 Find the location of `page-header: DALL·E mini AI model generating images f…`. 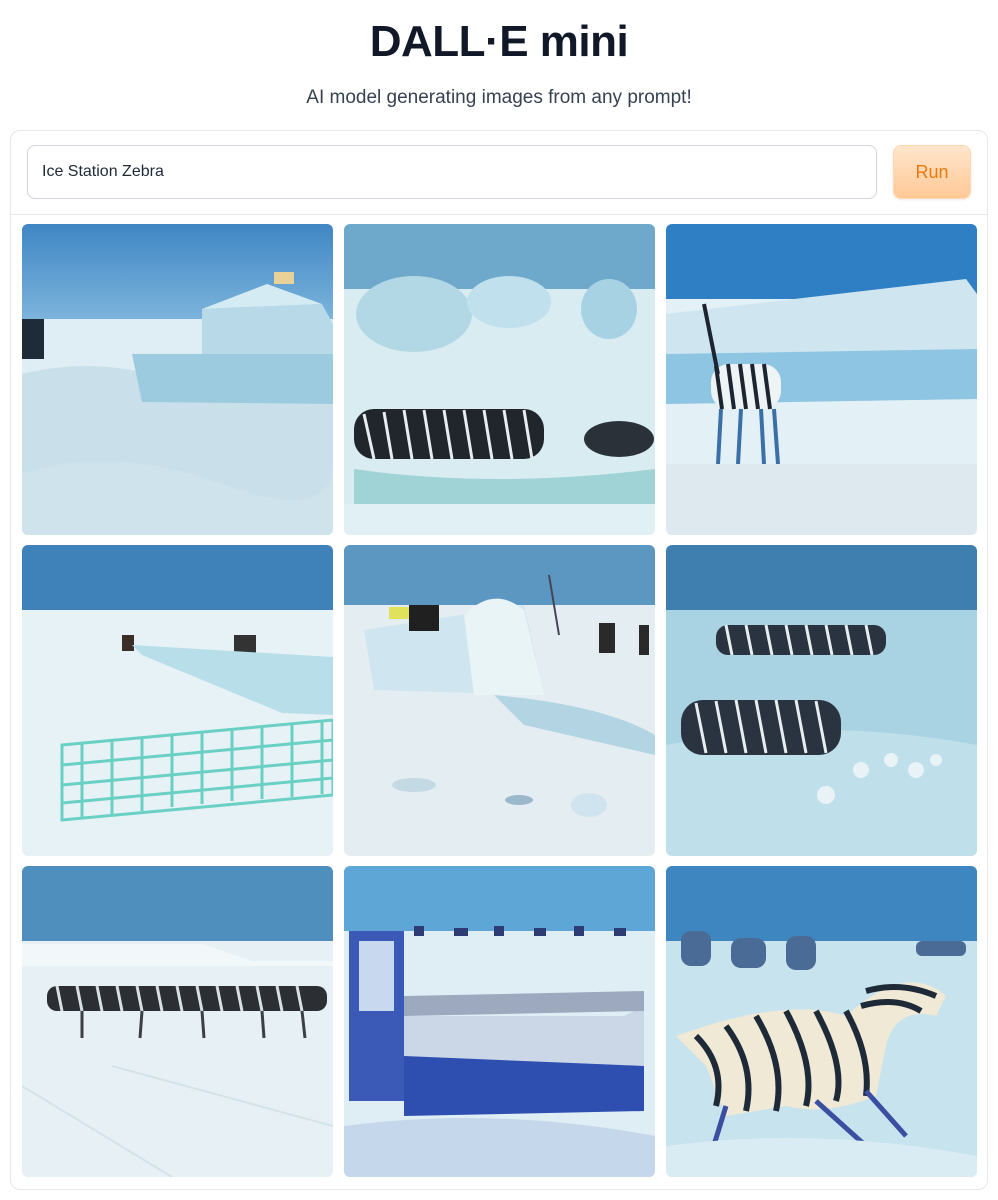

page-header: DALL·E mini AI model generating images f… is located at coordinates (499, 55).